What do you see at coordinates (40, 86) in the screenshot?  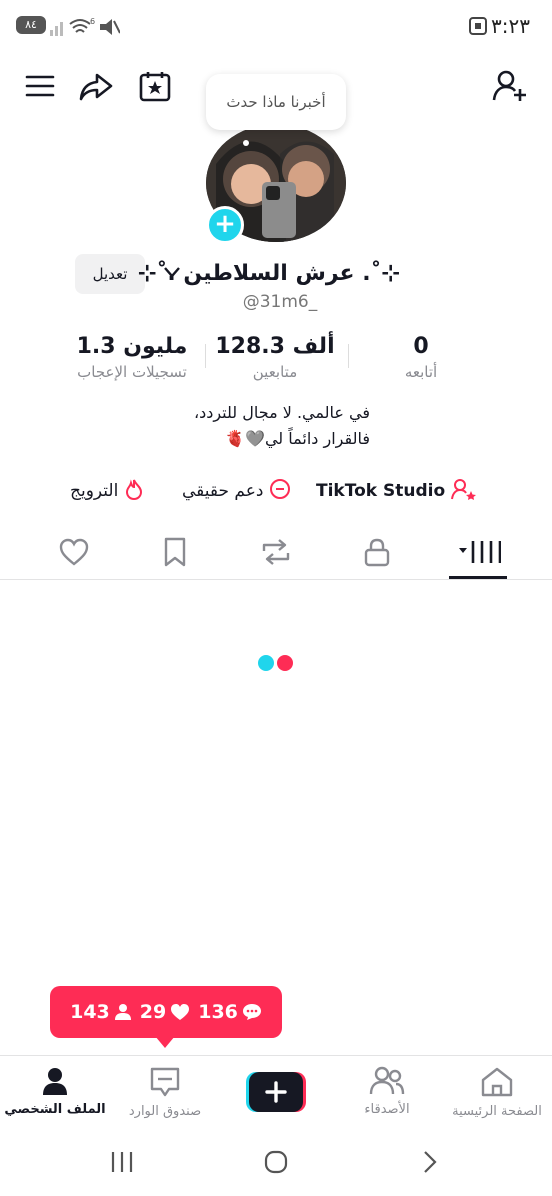 I see `menu-icon` at bounding box center [40, 86].